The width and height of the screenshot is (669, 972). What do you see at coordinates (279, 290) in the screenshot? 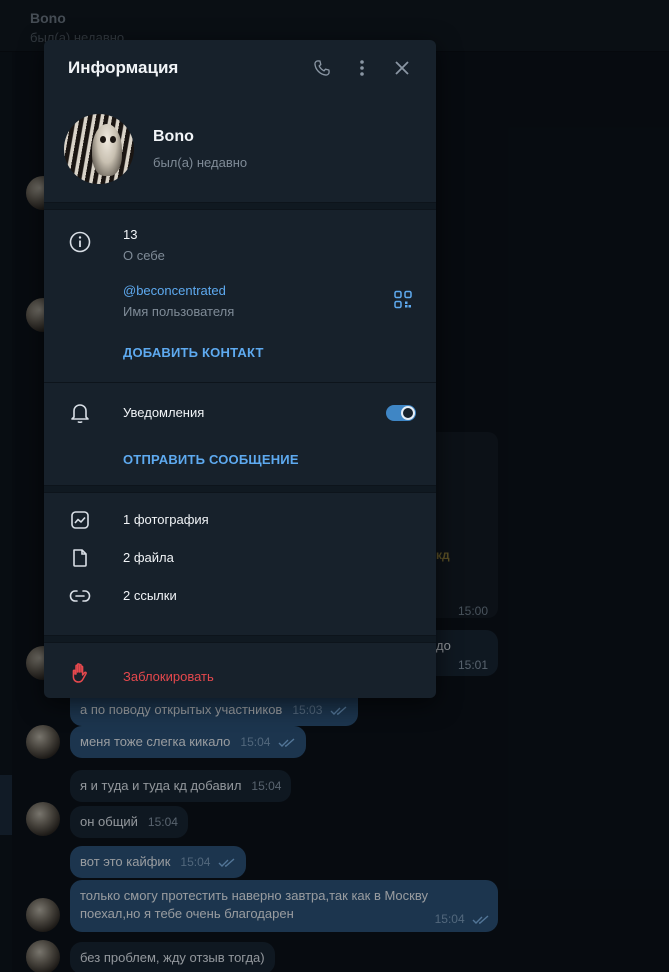
I see `username-value: @beconcentrated` at bounding box center [279, 290].